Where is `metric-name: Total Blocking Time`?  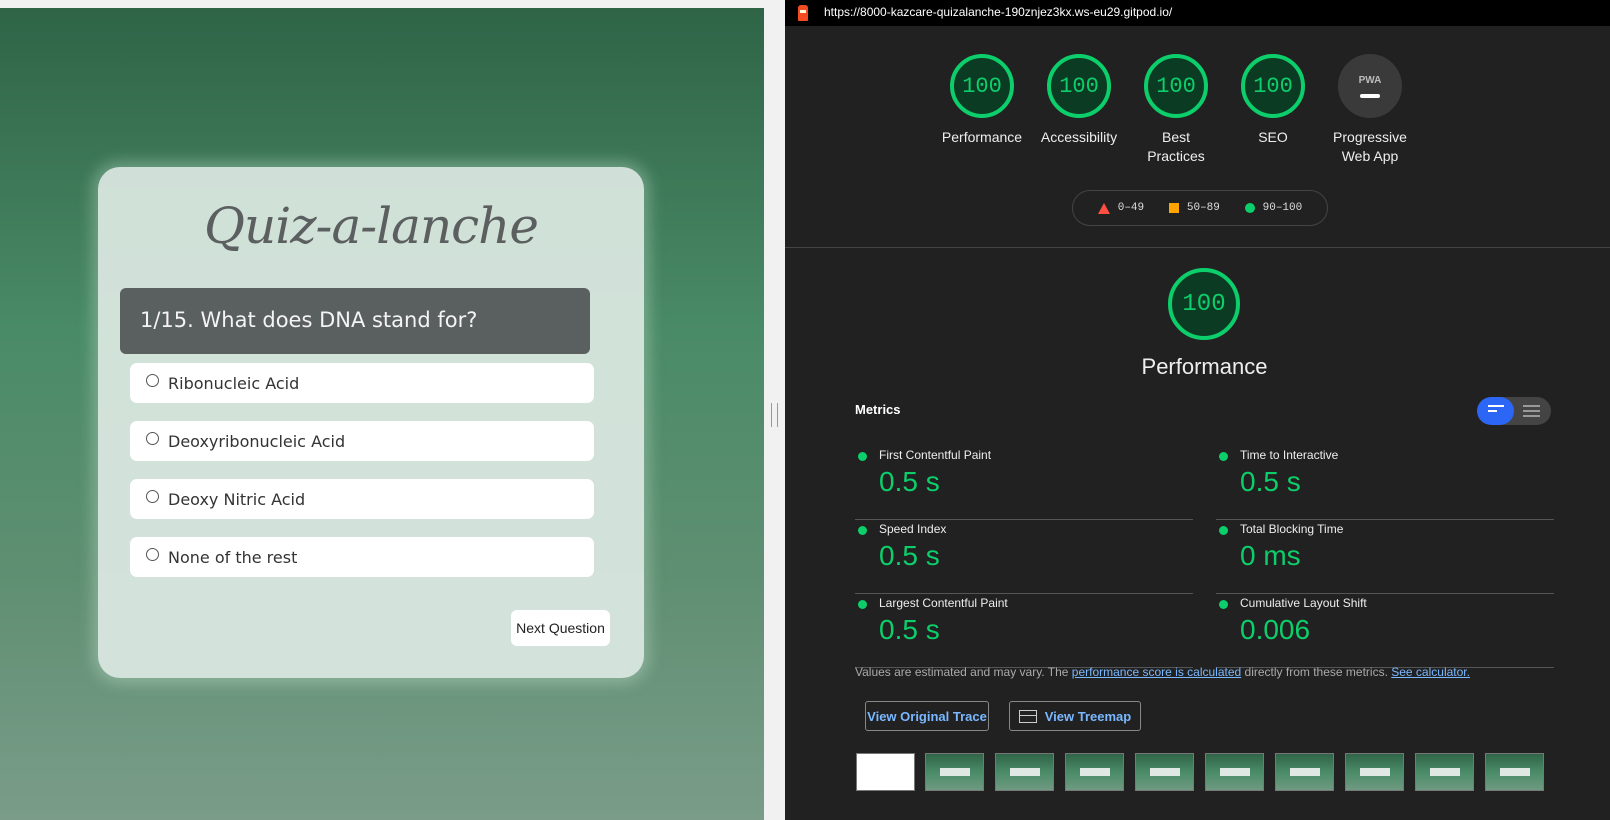
metric-name: Total Blocking Time is located at coordinates (1292, 529).